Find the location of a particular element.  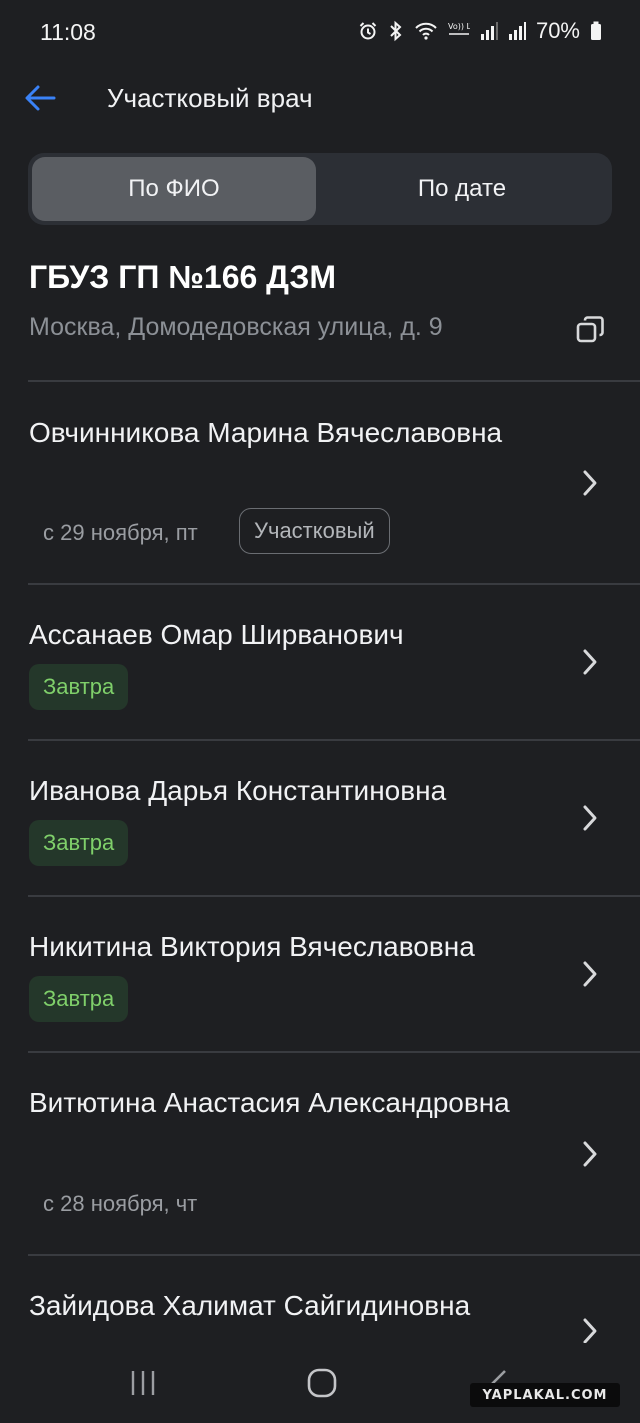

doctor-row: Зайидова Халимат Сайгидиновна is located at coordinates (320, 1301).